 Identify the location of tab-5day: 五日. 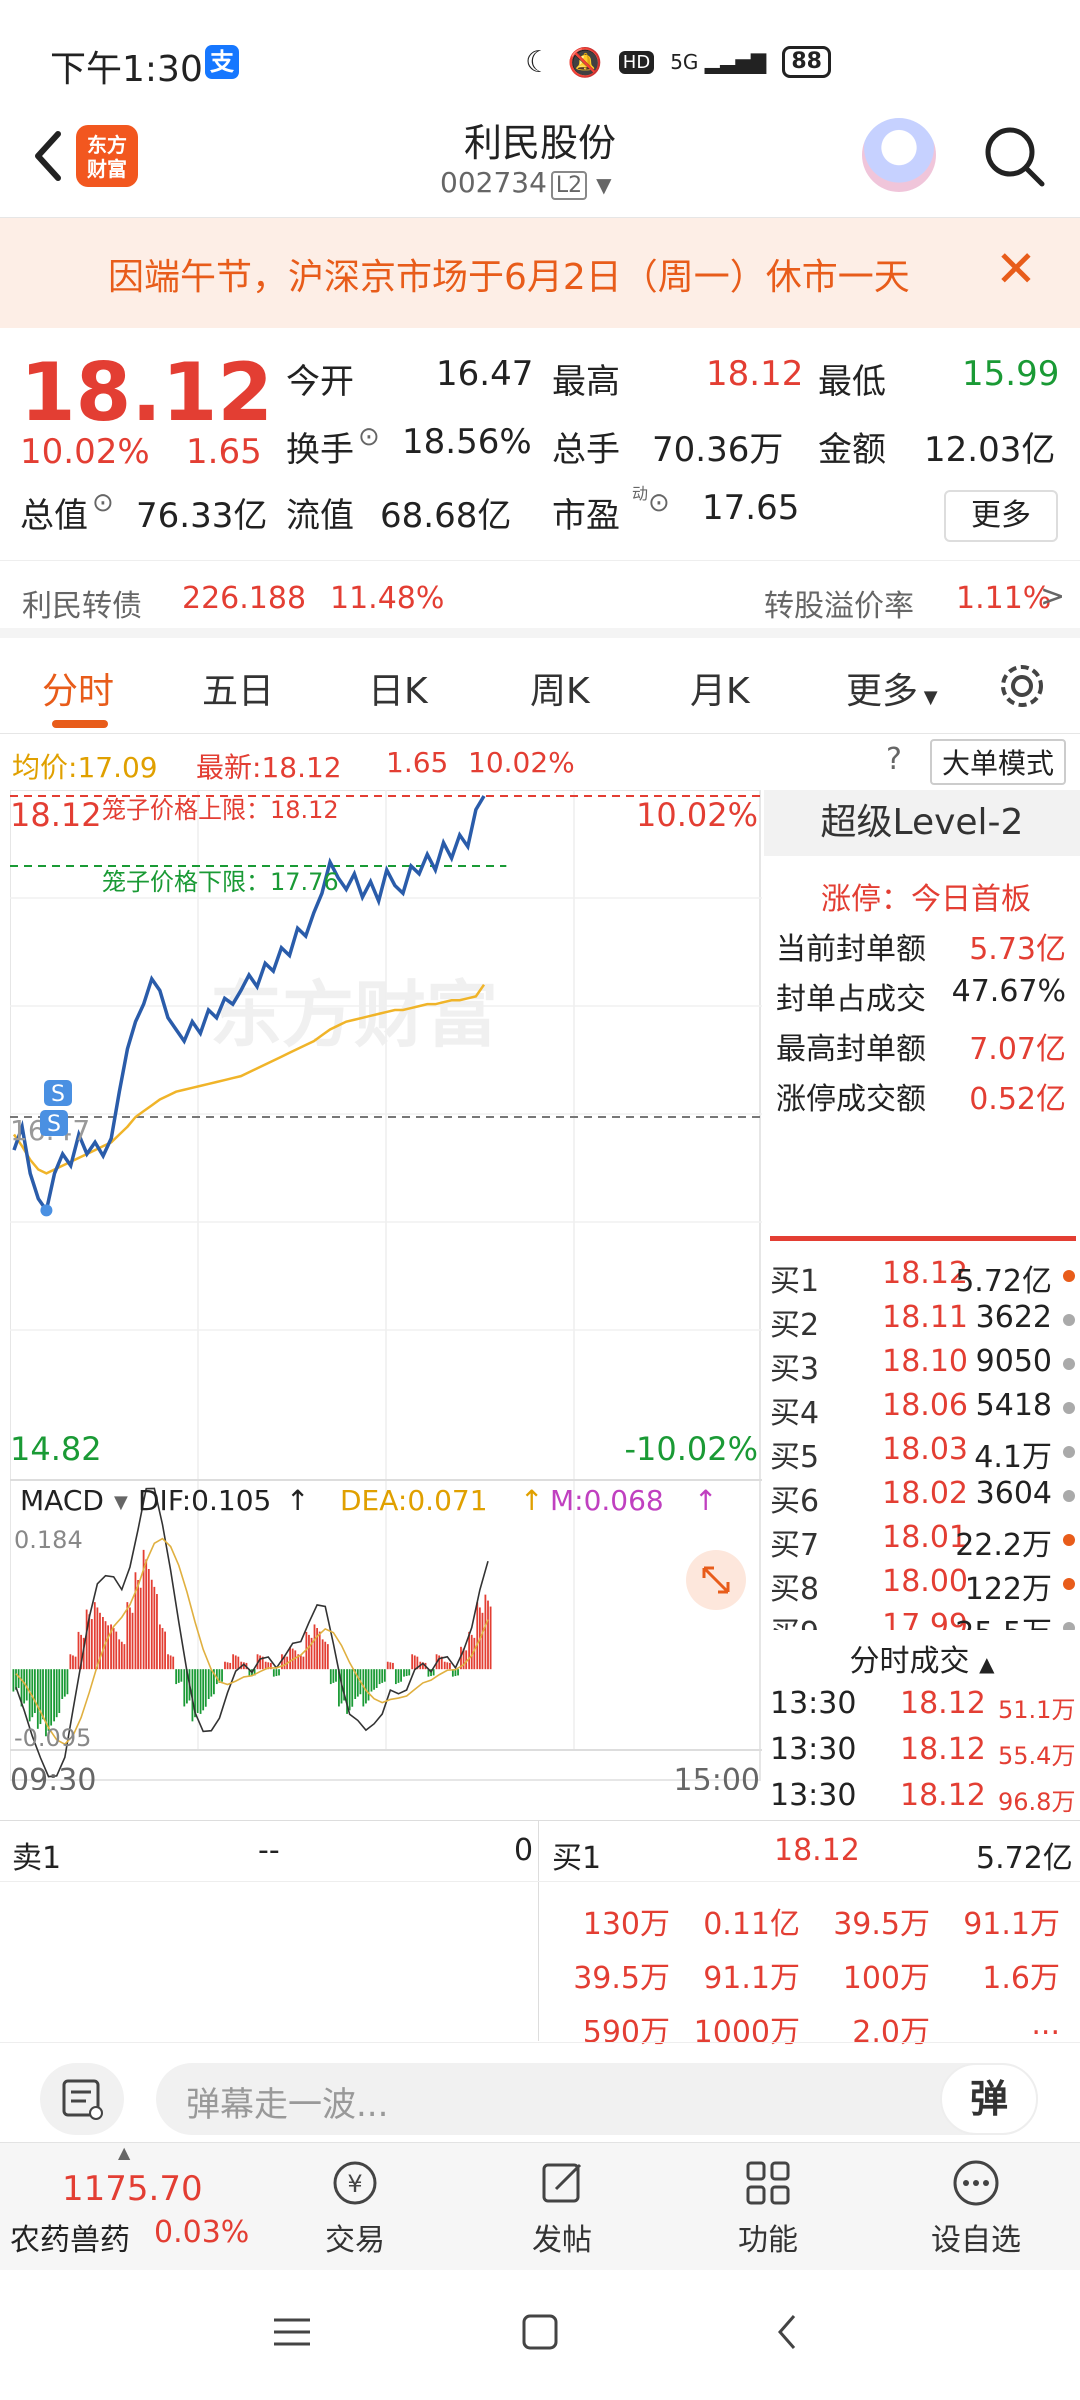
(238, 688).